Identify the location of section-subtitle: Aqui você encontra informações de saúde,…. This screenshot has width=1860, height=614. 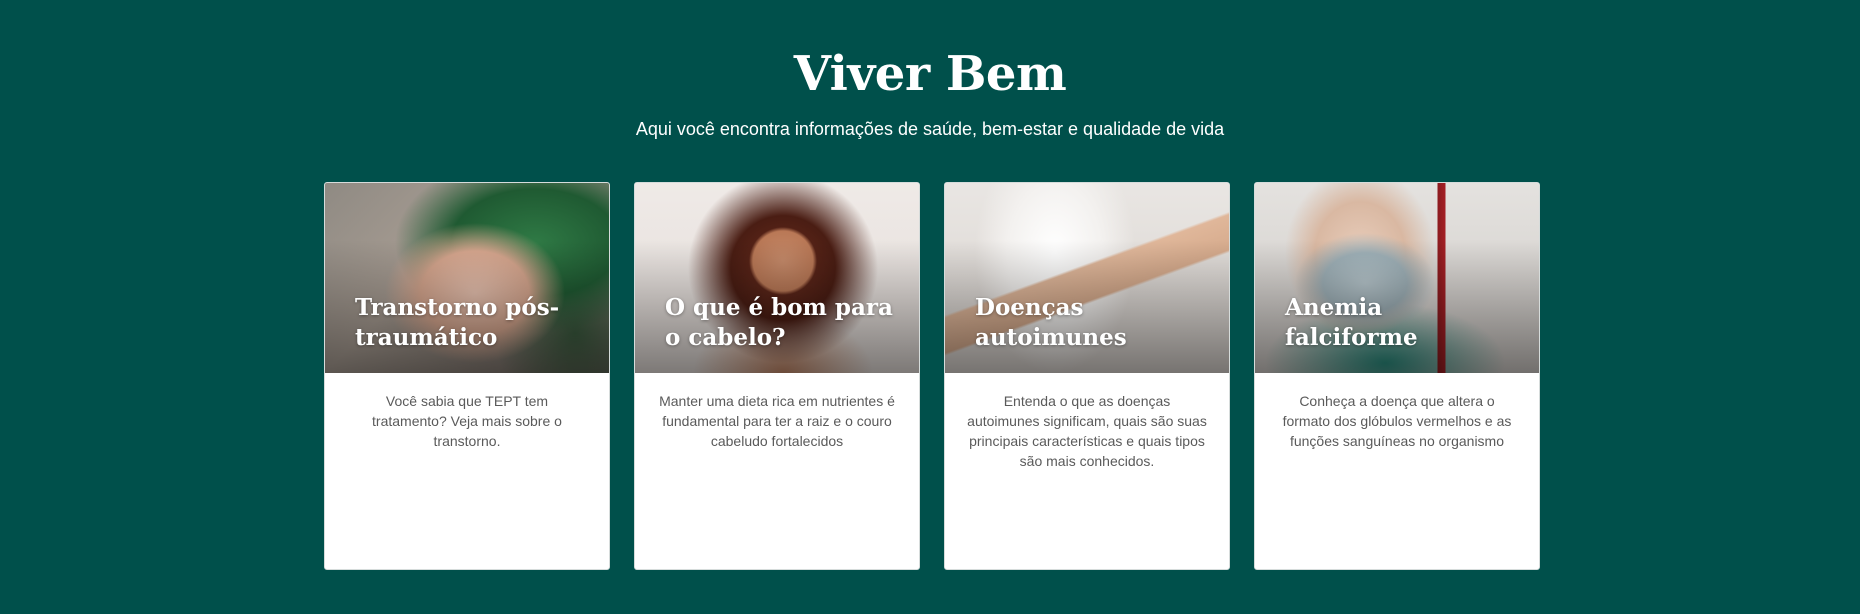
(930, 129).